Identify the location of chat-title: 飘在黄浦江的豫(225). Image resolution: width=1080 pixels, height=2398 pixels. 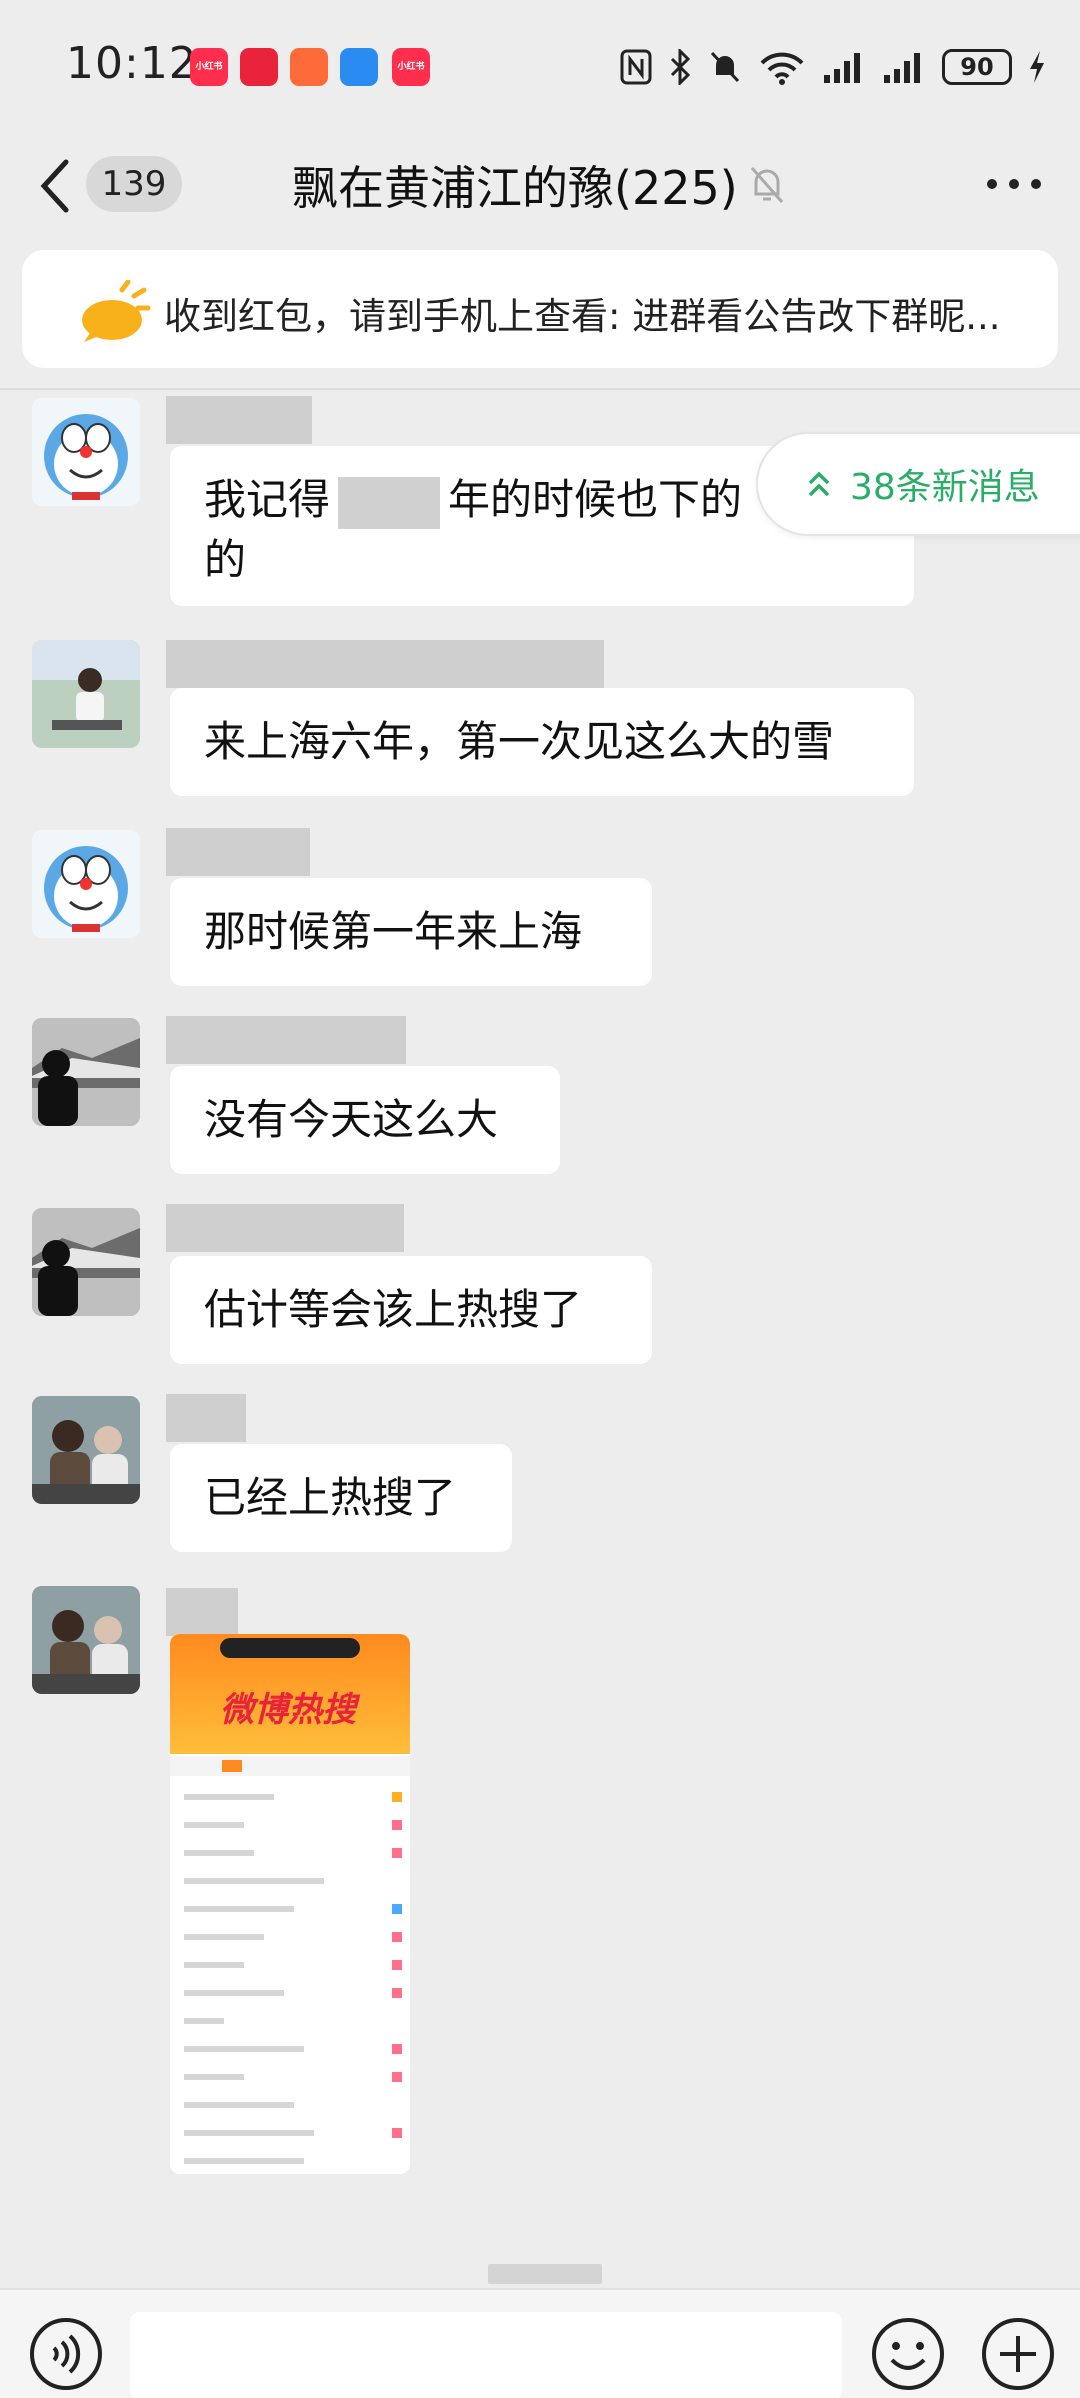
(515, 188).